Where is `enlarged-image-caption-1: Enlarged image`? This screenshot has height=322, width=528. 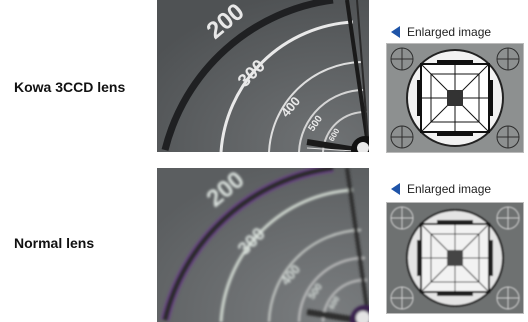
enlarged-image-caption-1: Enlarged image is located at coordinates (441, 32).